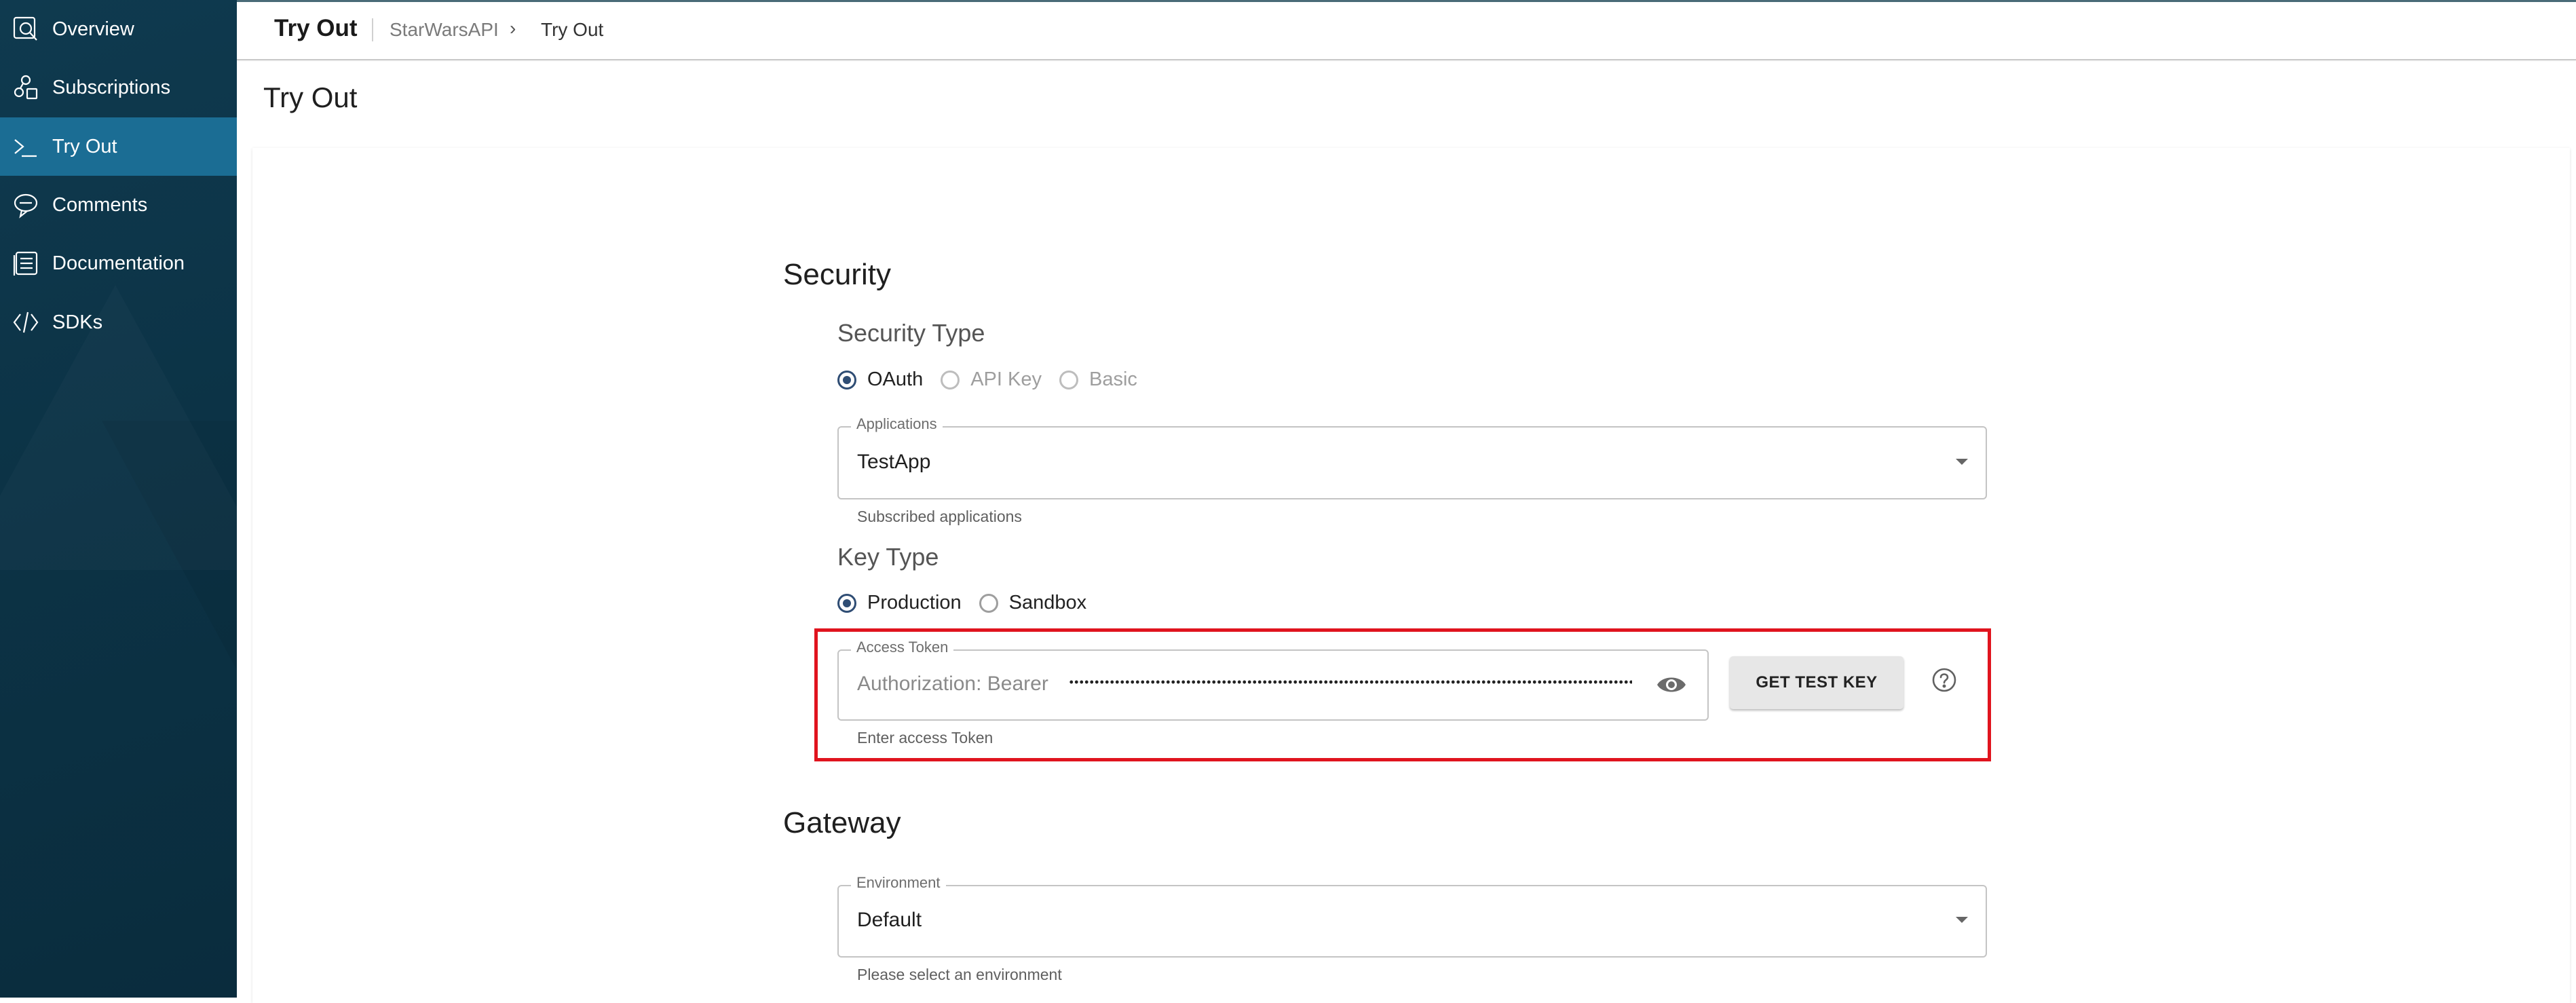  I want to click on radio-label: OAuth, so click(896, 379).